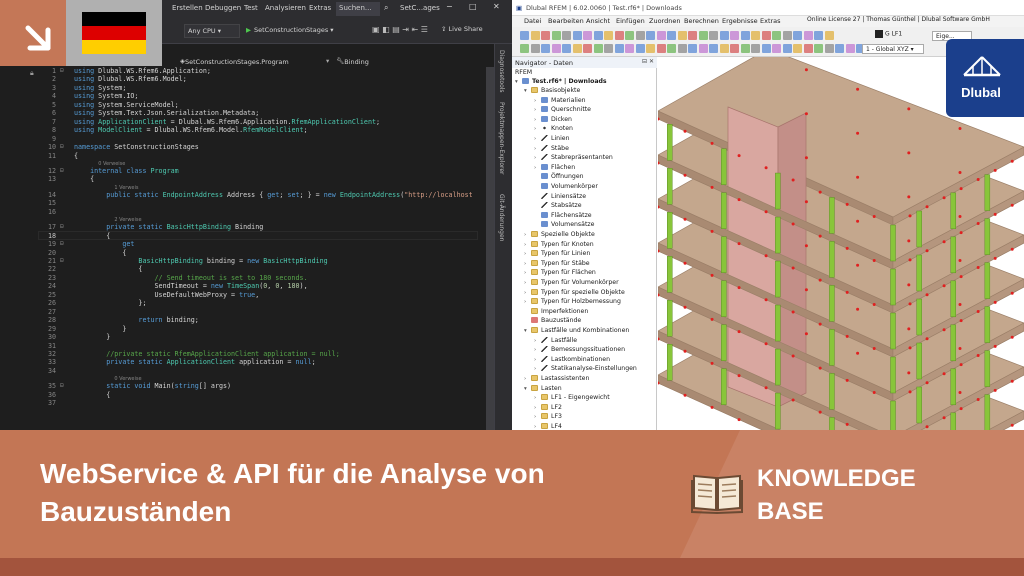  Describe the element at coordinates (552, 138) in the screenshot. I see `tree-item: › Linien` at that location.